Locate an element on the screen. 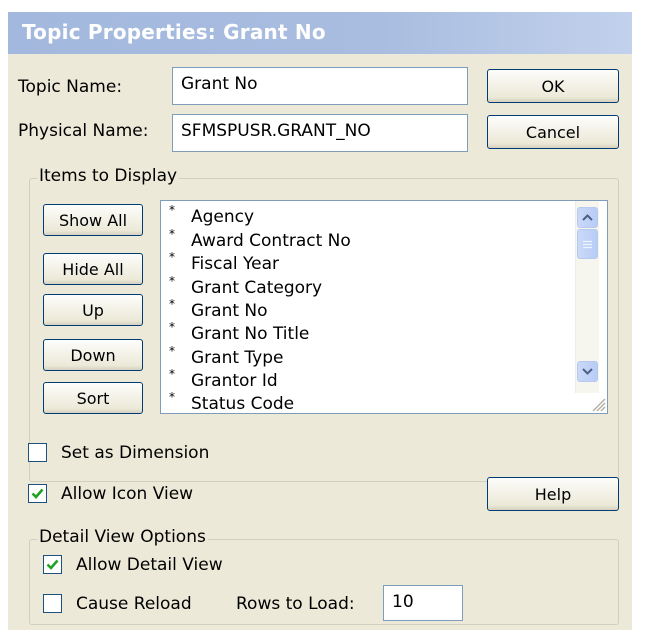  hide-all-button: Hide All is located at coordinates (93, 269).